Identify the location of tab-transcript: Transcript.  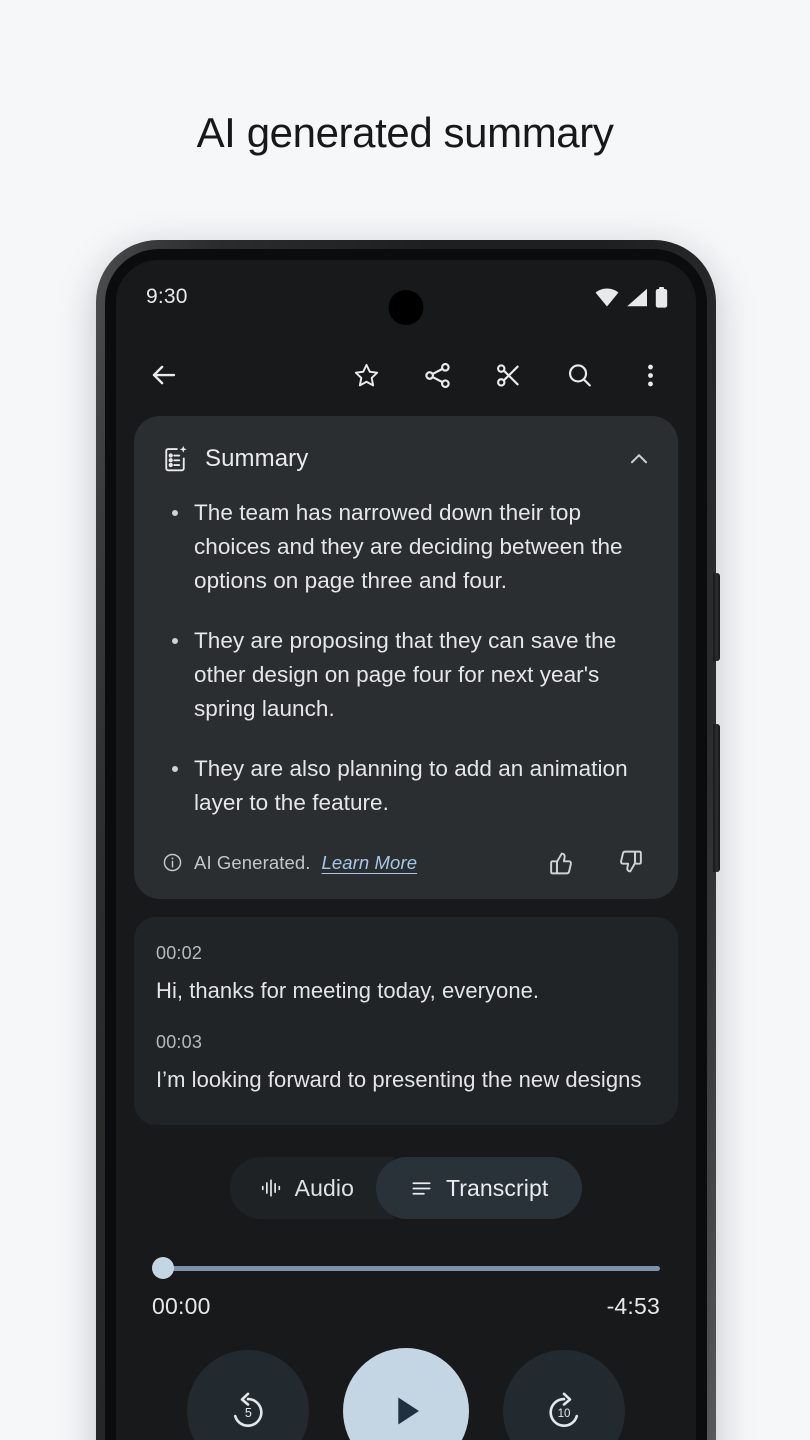
(479, 1188).